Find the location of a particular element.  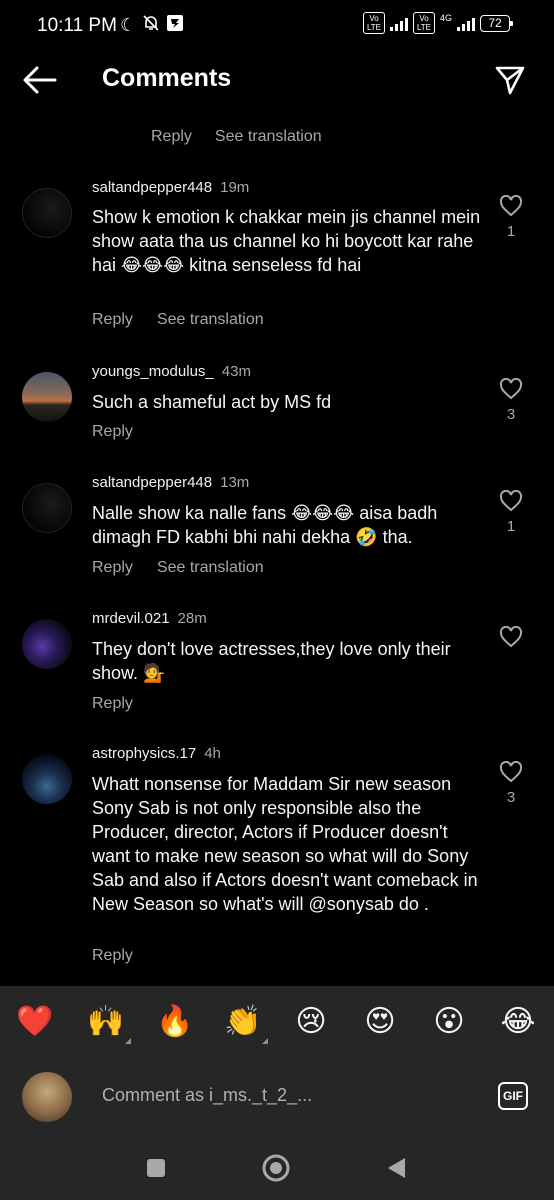

back-triangle-icon is located at coordinates (396, 1170).